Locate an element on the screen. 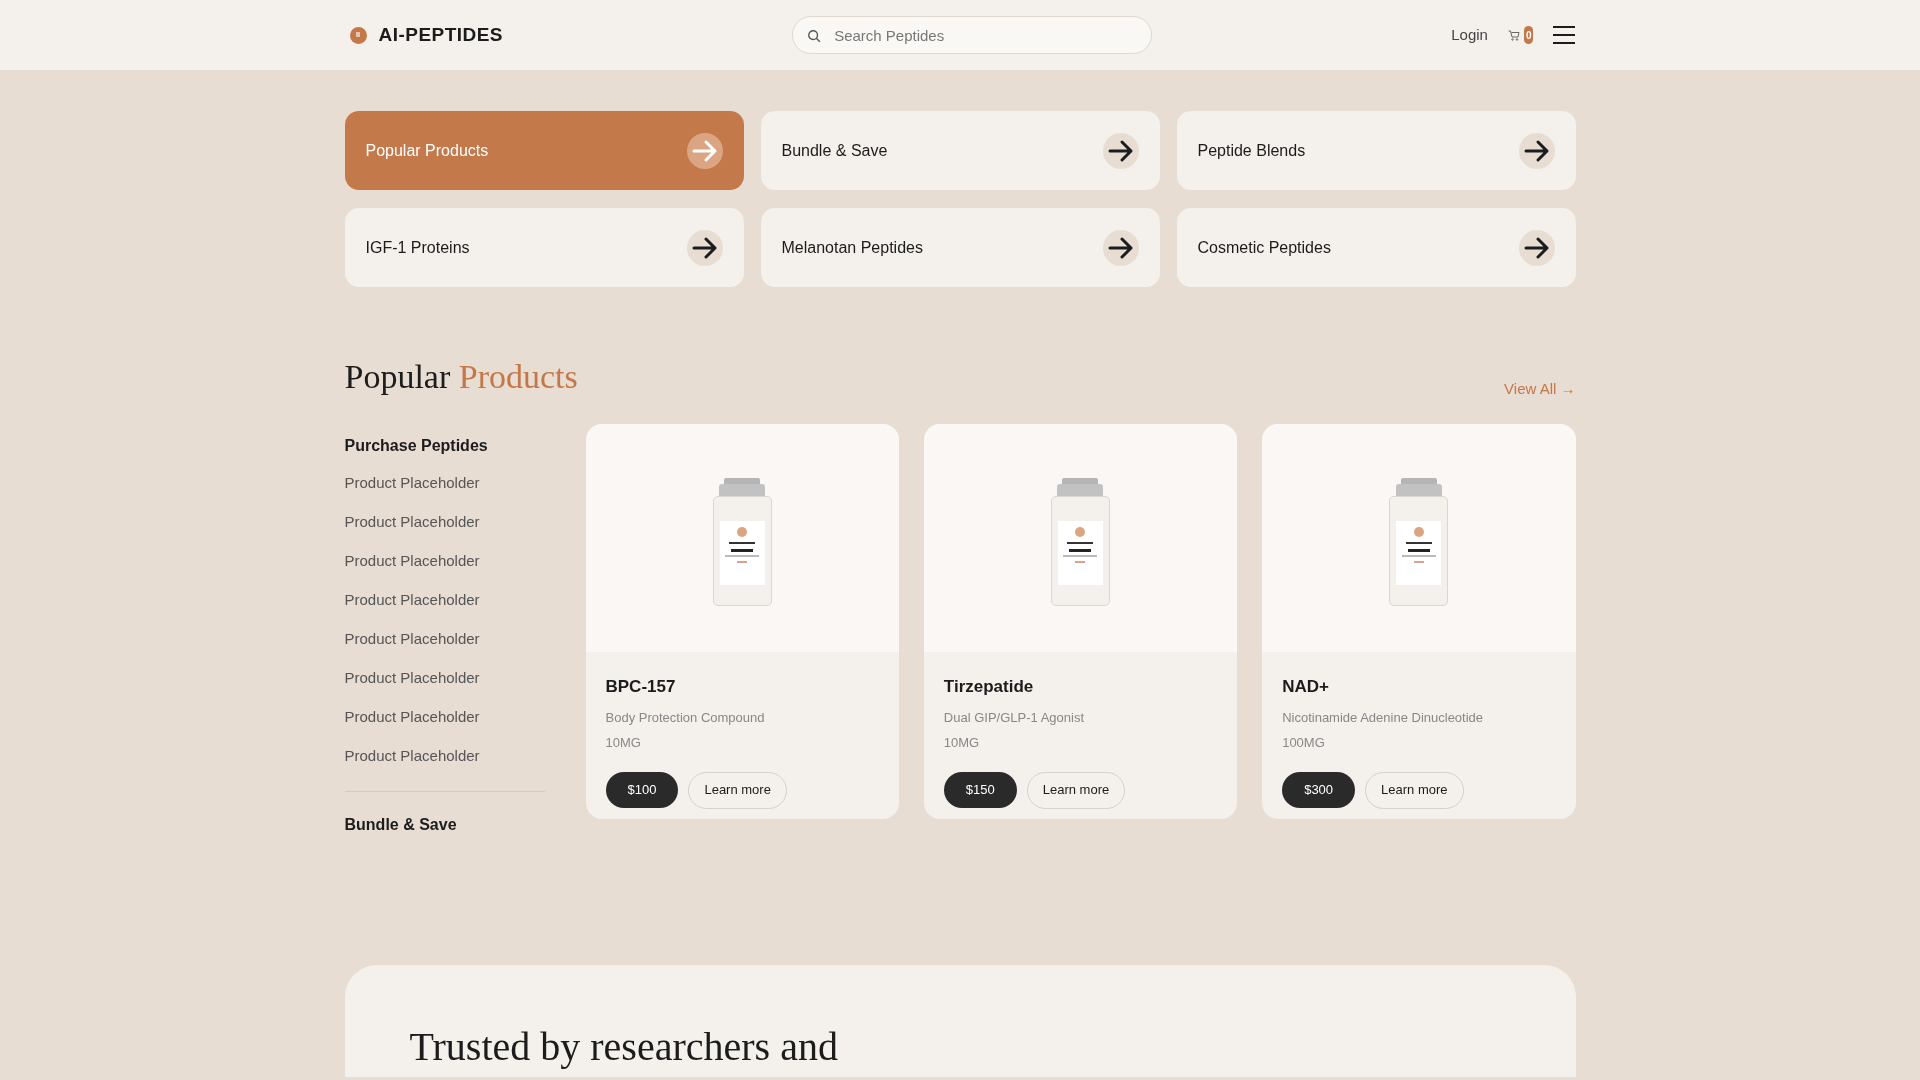 The image size is (1920, 1080). price-button: $100 is located at coordinates (642, 789).